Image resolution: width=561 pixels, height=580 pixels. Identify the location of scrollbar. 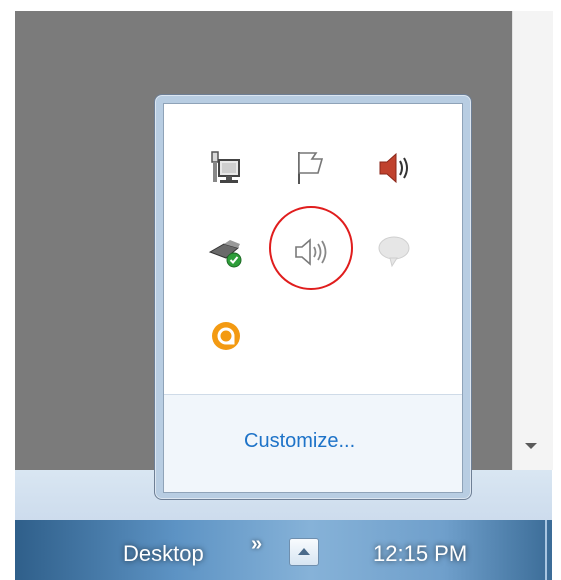
(532, 240).